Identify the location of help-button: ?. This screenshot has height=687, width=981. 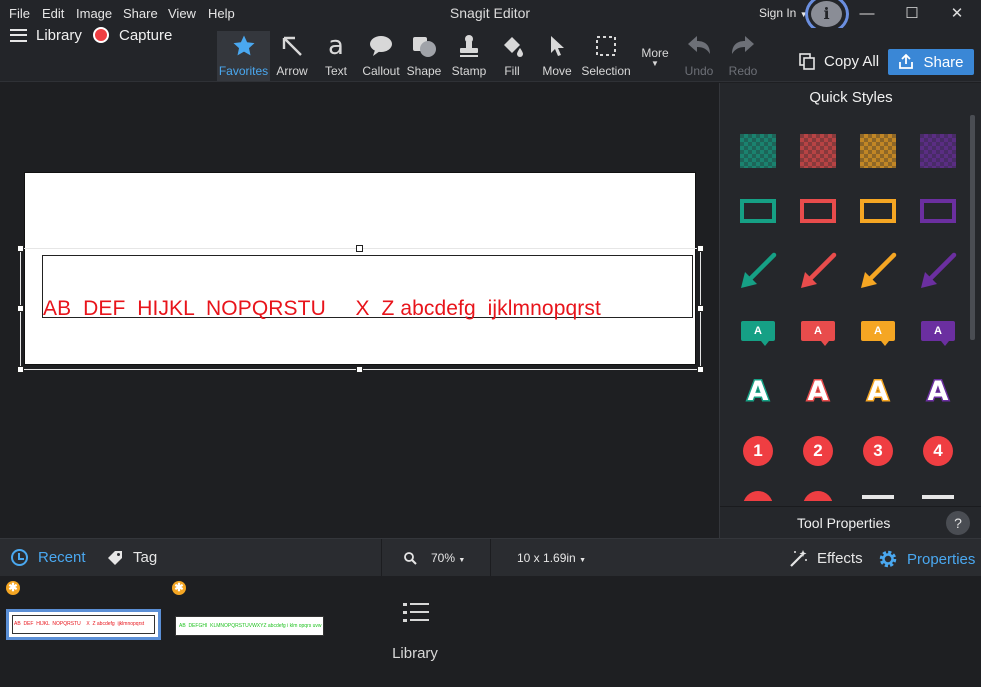
(958, 523).